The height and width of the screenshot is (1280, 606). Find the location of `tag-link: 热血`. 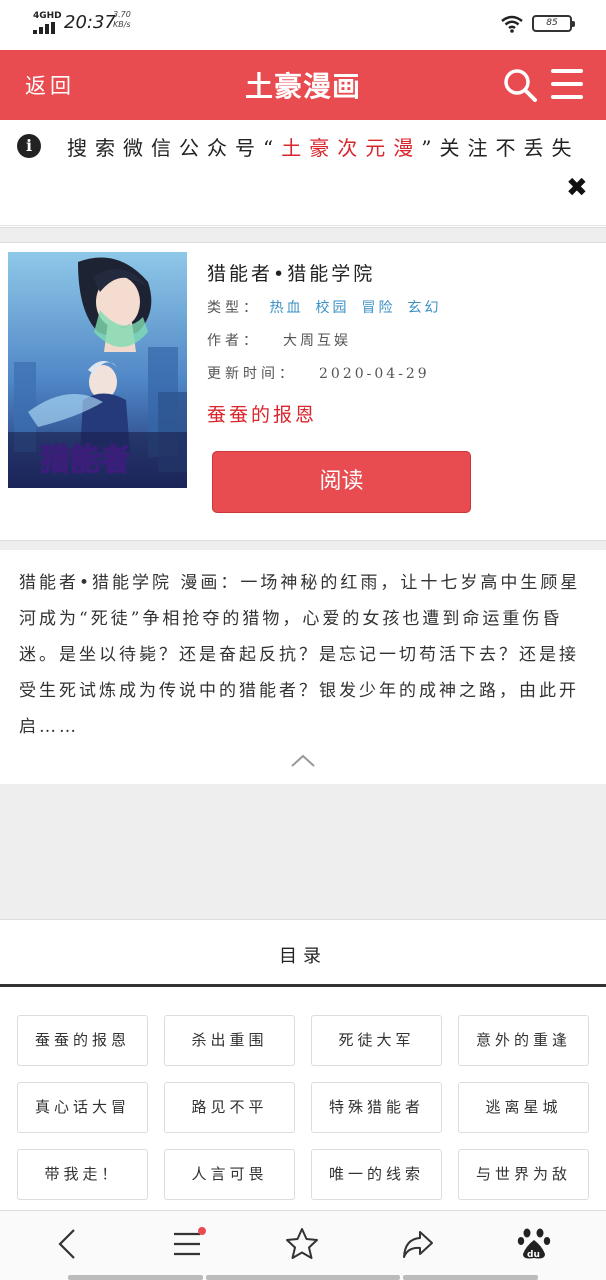

tag-link: 热血 is located at coordinates (286, 308).